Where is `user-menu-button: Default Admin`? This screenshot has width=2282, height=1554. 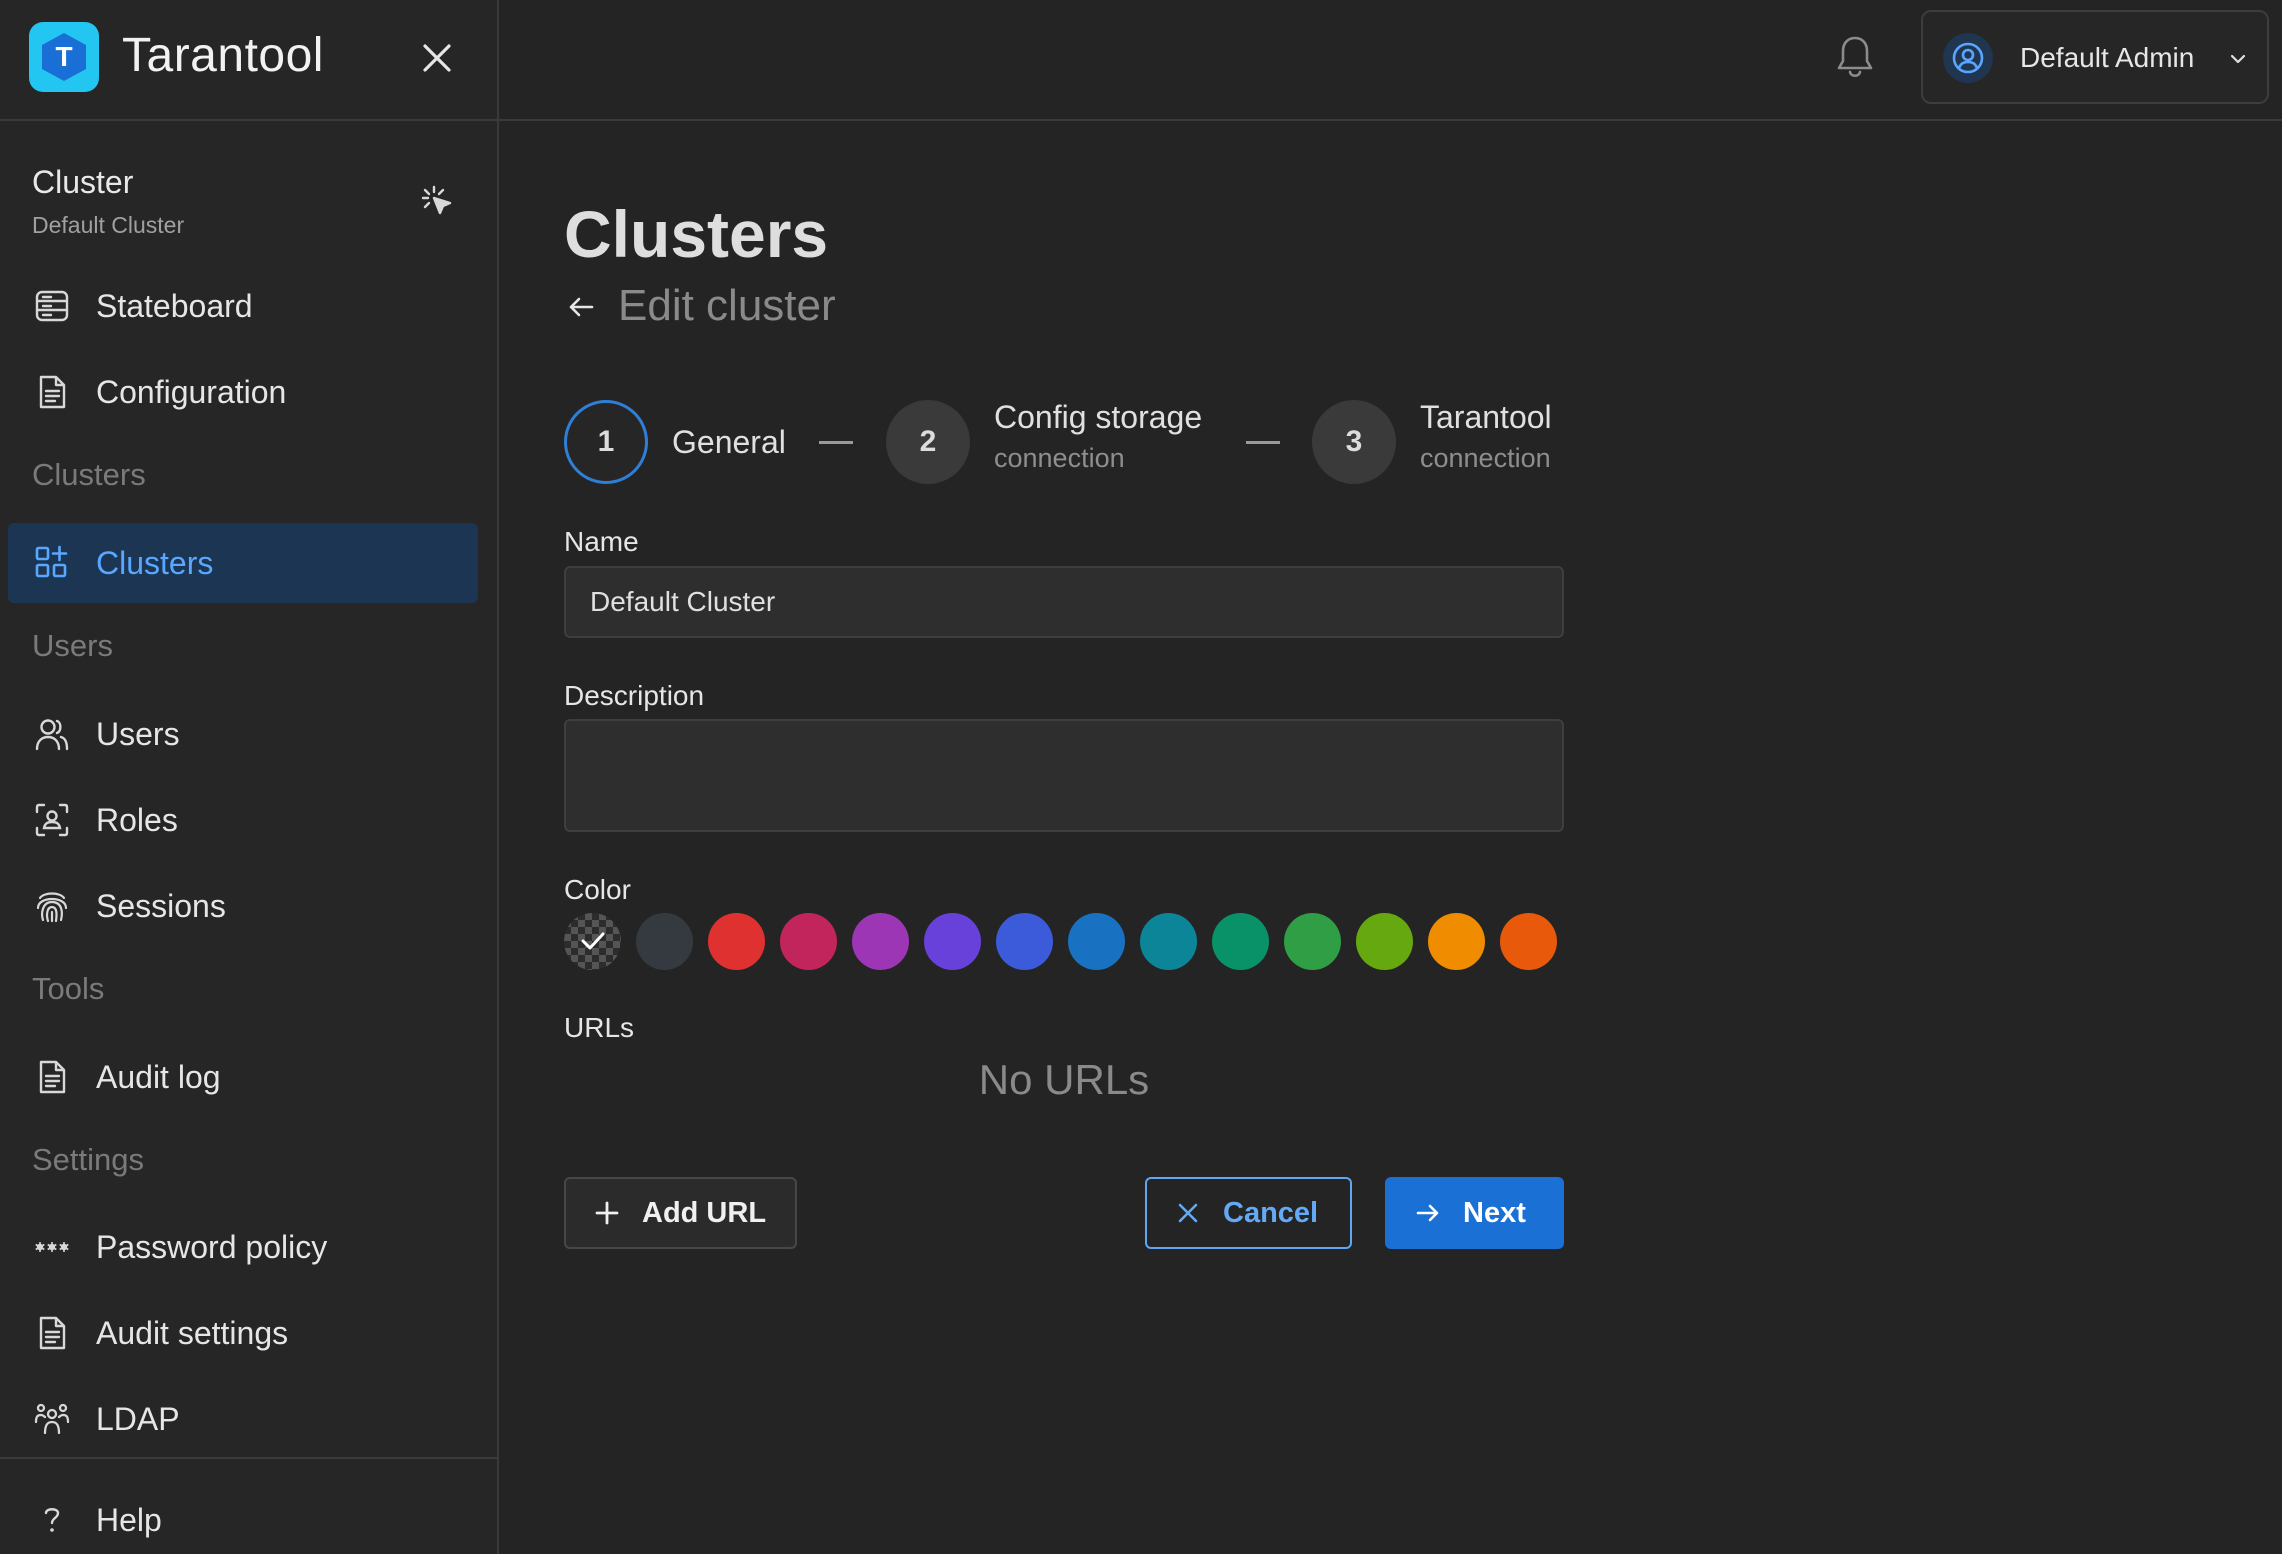
user-menu-button: Default Admin is located at coordinates (2095, 57).